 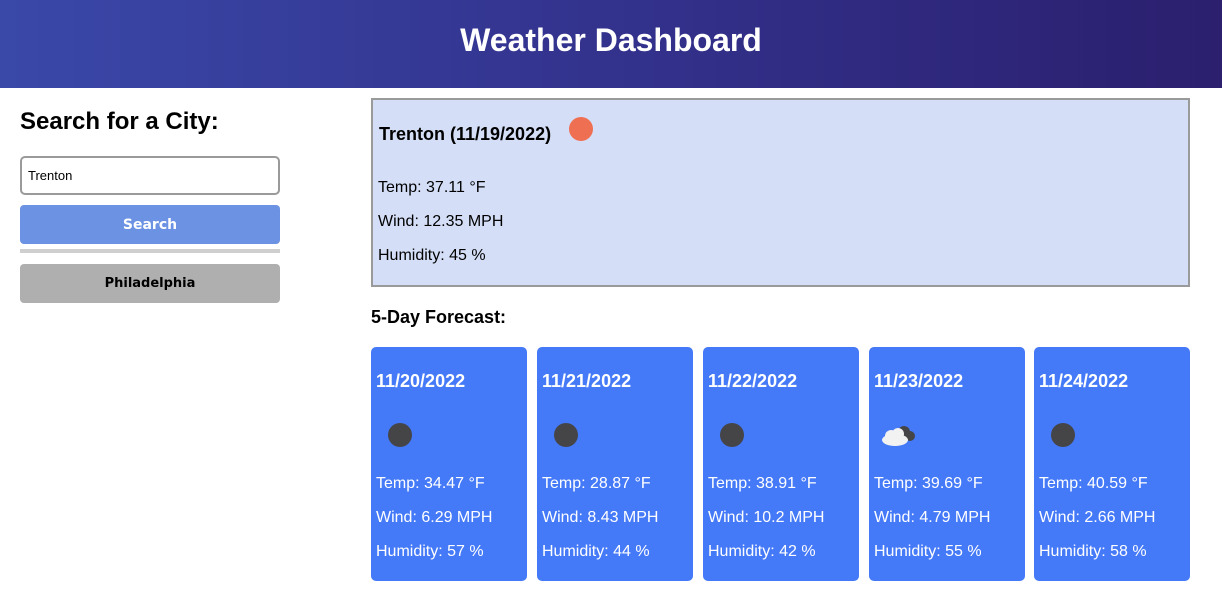 What do you see at coordinates (1093, 483) in the screenshot?
I see `forecast-temp: Temp: 40.59 °F` at bounding box center [1093, 483].